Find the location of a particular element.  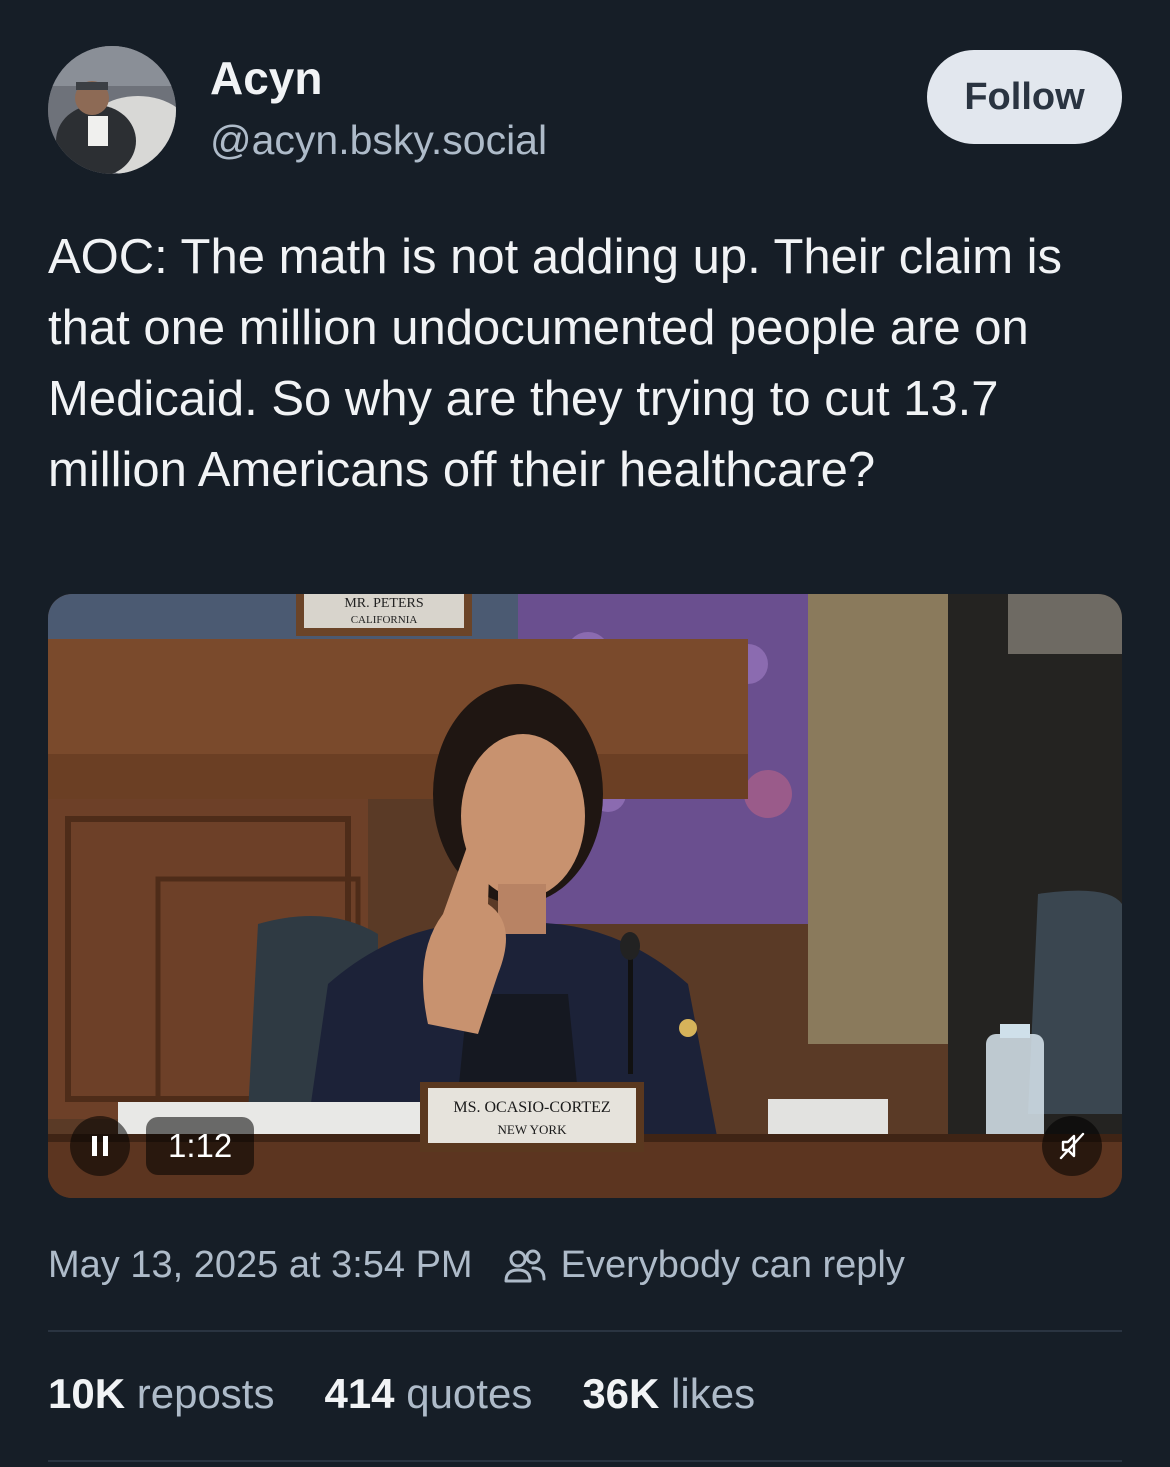

avatar is located at coordinates (112, 110).